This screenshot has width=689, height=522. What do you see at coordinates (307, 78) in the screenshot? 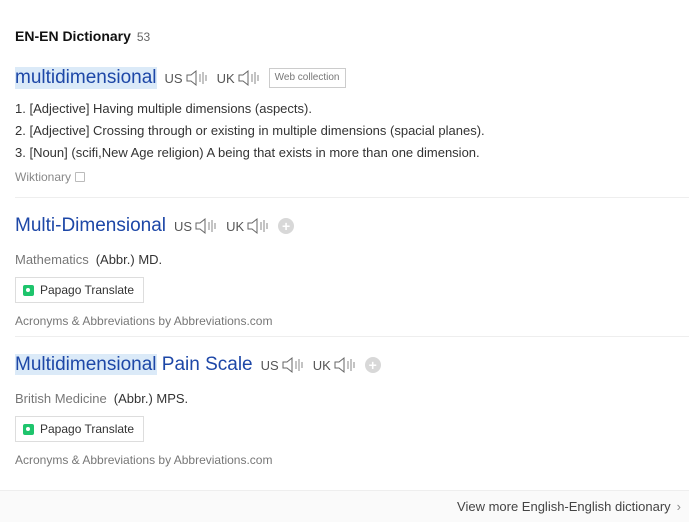
I see `web-collection-badge: Web collection` at bounding box center [307, 78].